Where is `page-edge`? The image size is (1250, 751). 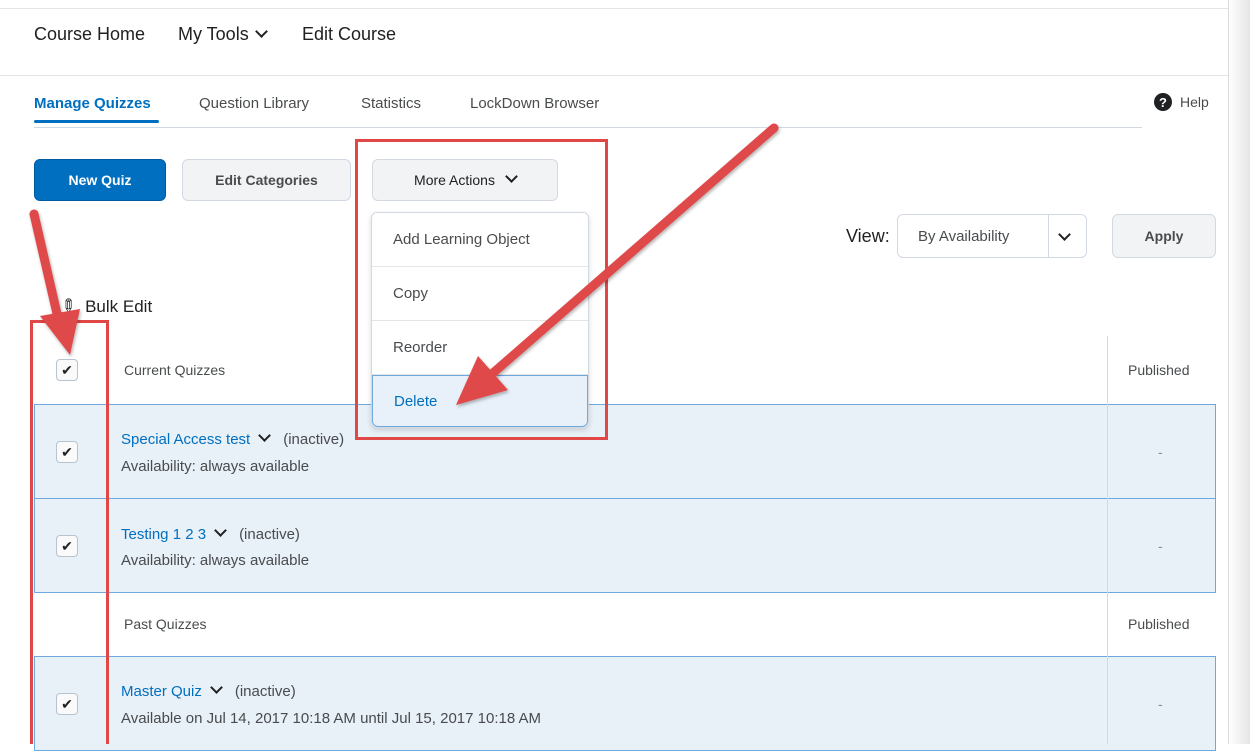
page-edge is located at coordinates (1228, 372).